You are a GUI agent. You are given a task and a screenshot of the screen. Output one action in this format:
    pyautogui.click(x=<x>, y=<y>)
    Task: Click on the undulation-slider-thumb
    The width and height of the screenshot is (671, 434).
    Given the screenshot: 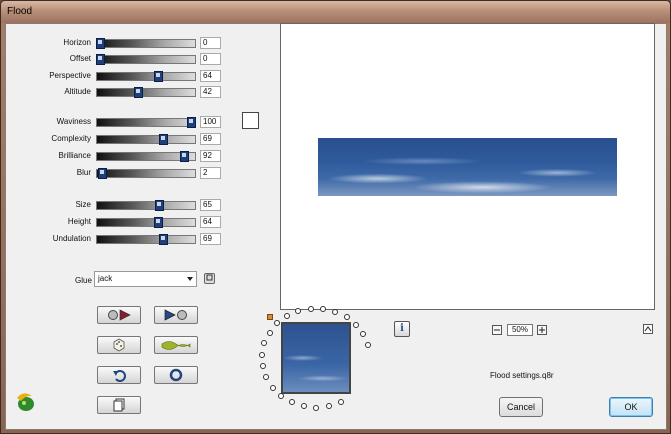 What is the action you would take?
    pyautogui.click(x=163, y=239)
    